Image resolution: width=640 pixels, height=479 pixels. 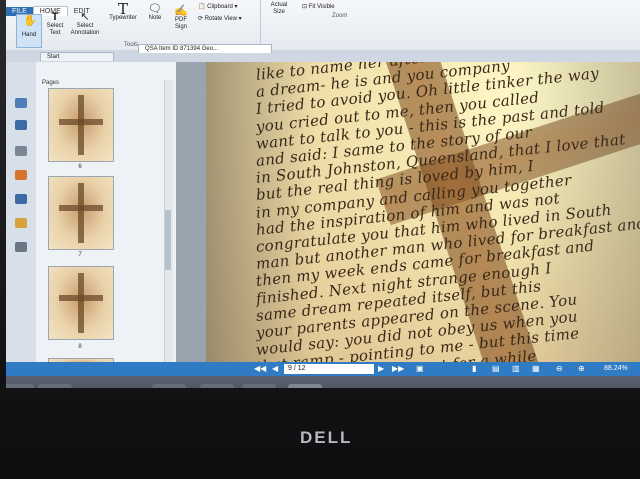 I want to click on rotate-view-label: Rotate View, so click(x=220, y=19).